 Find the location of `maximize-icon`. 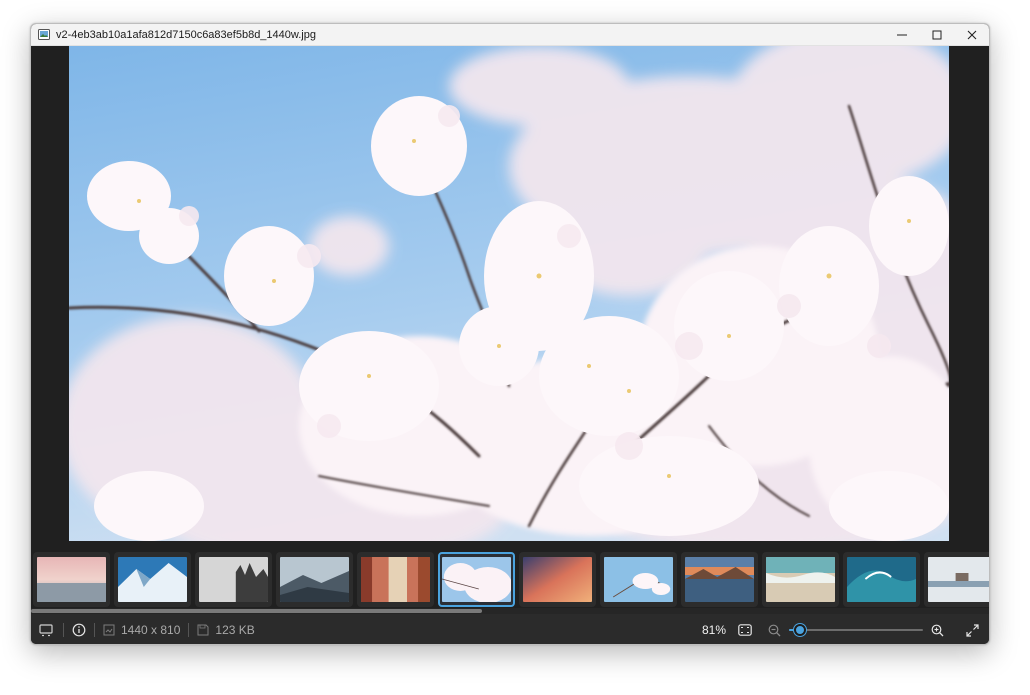

maximize-icon is located at coordinates (936, 34).